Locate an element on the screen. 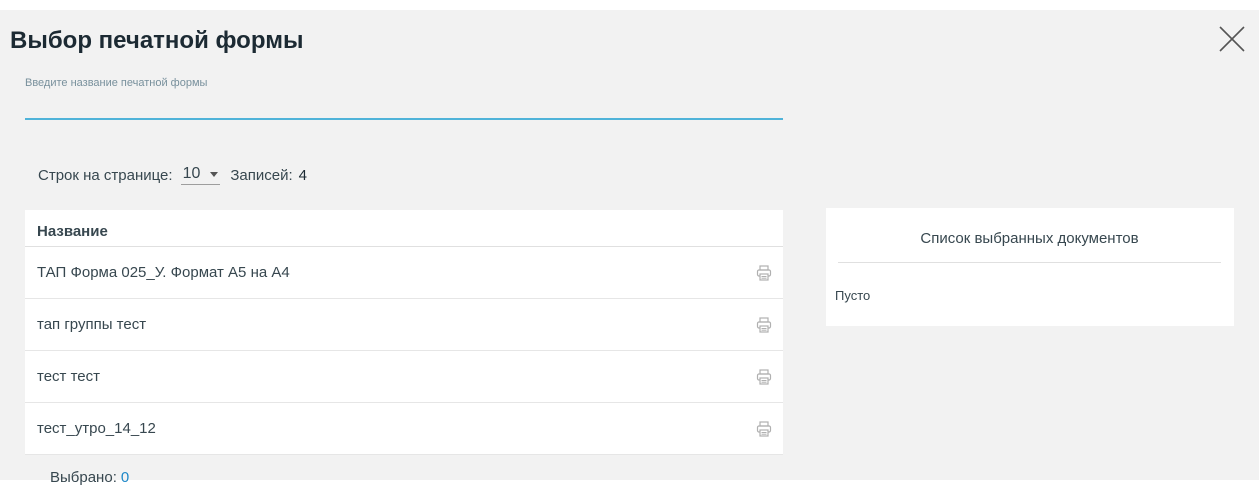 The image size is (1259, 486). row-name: тест тест is located at coordinates (68, 376).